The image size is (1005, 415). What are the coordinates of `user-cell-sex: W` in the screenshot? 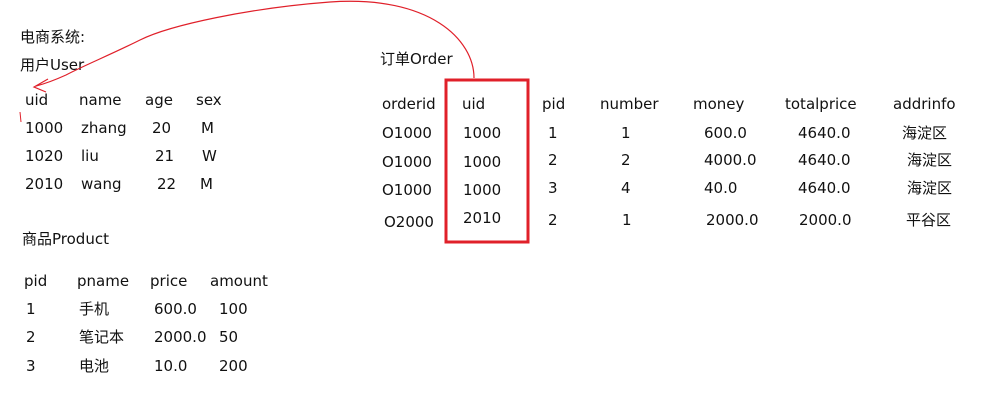 It's located at (209, 156).